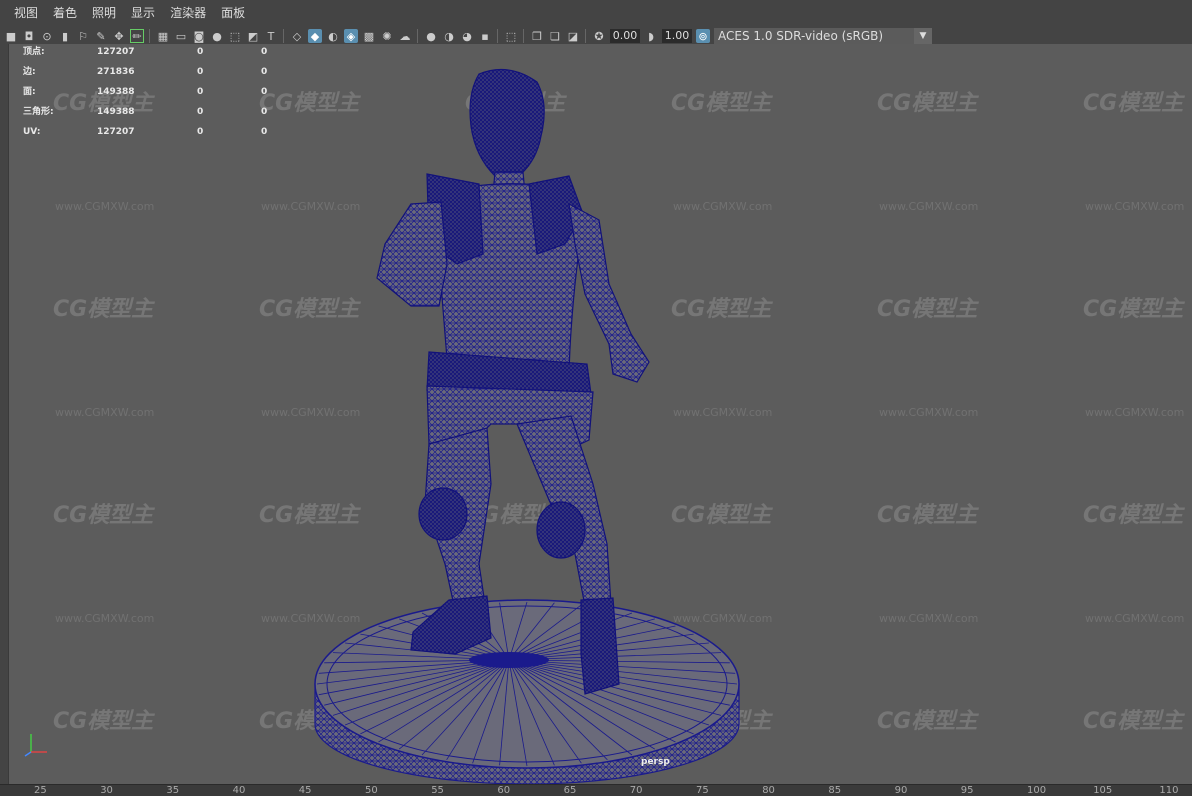 The image size is (1192, 796). I want to click on grease-pencil-icon: ✎, so click(101, 36).